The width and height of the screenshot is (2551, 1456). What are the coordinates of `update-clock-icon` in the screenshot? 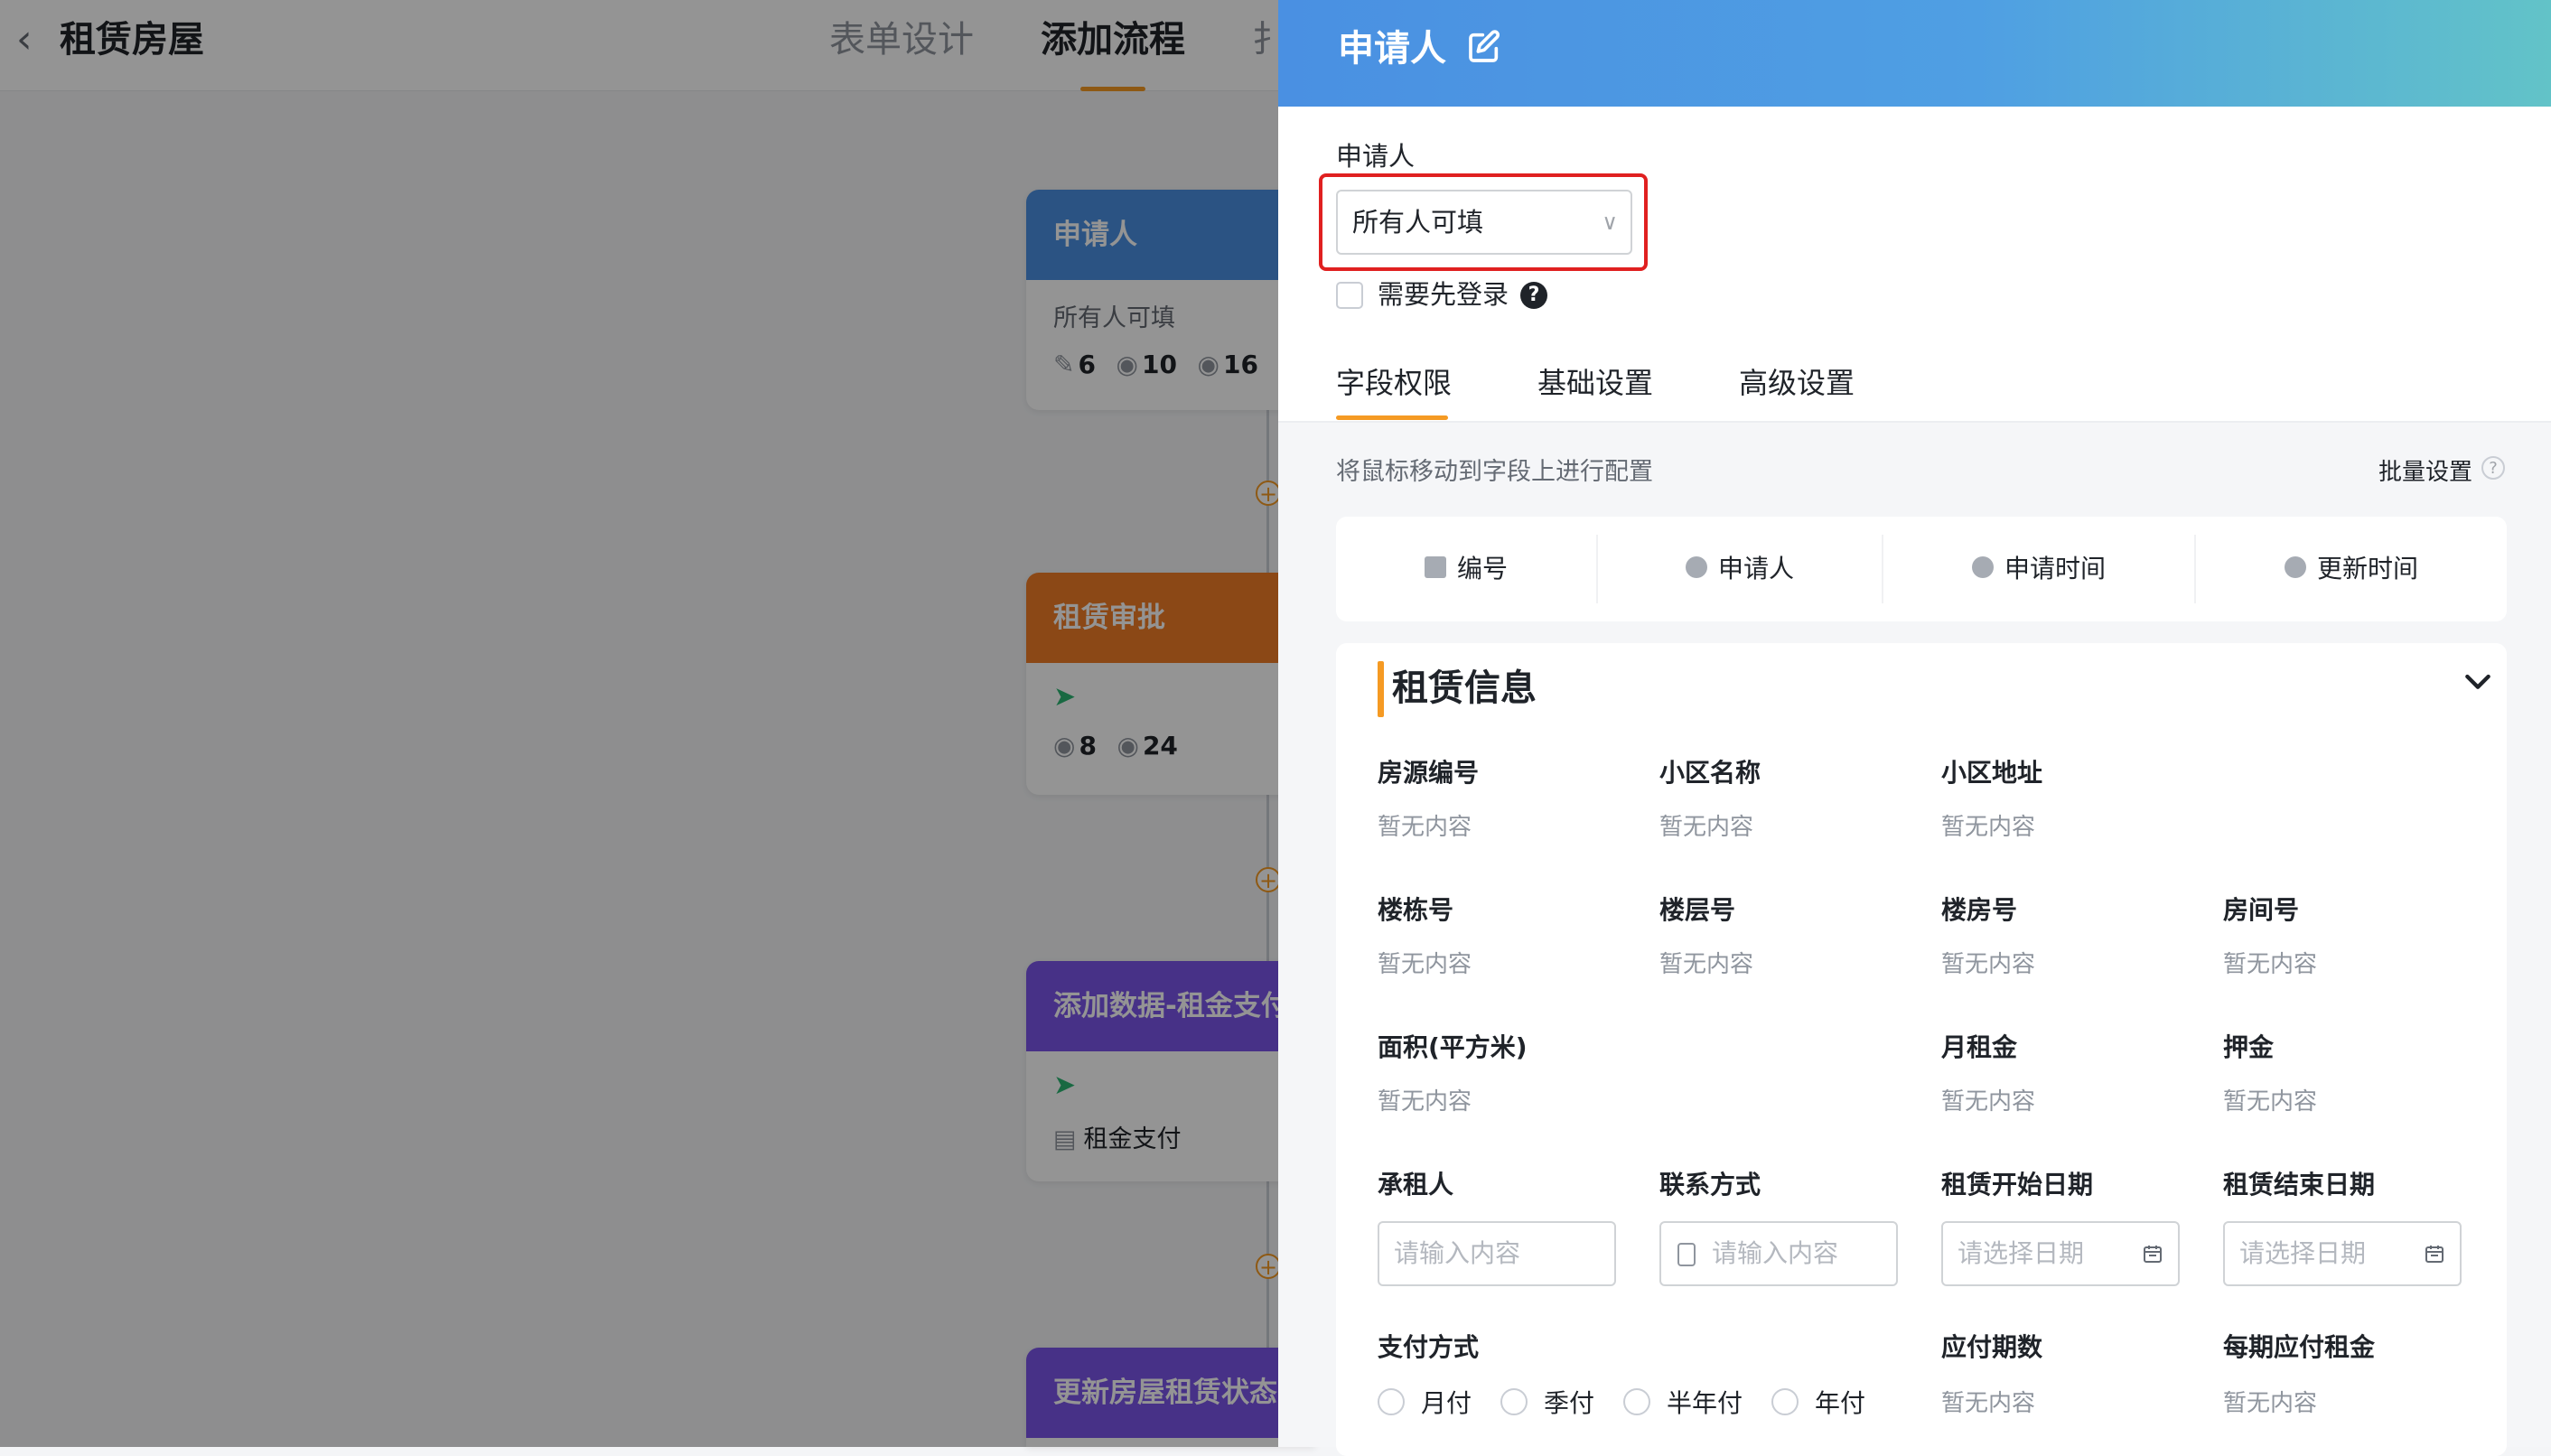 It's located at (2295, 567).